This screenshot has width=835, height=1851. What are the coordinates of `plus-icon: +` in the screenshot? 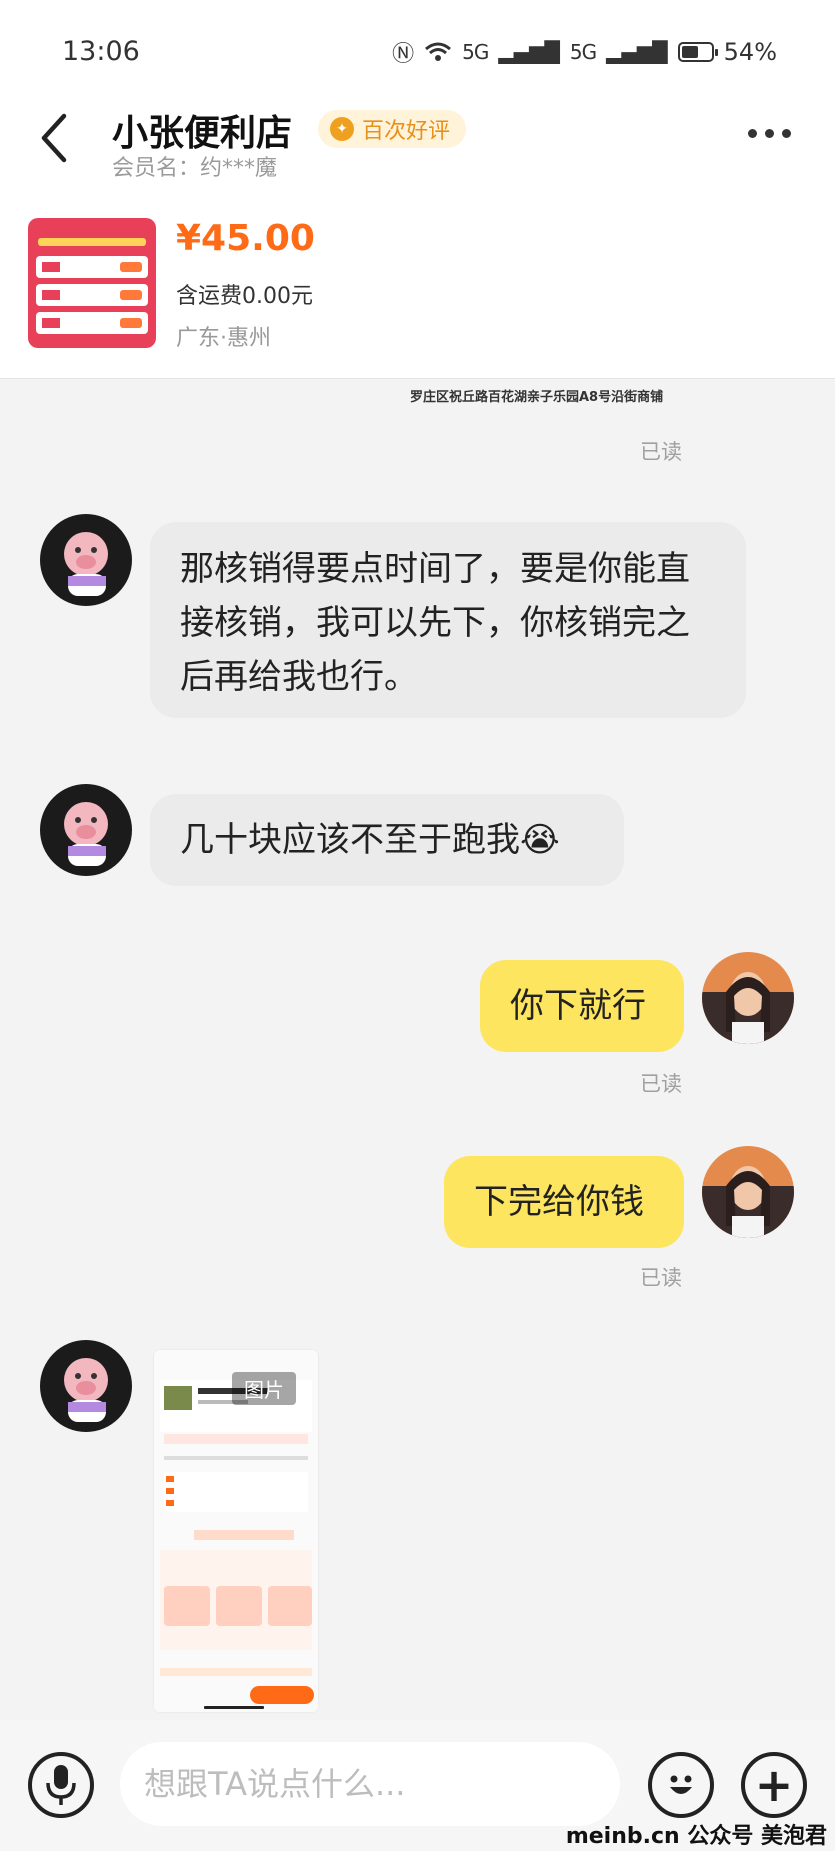 It's located at (774, 1785).